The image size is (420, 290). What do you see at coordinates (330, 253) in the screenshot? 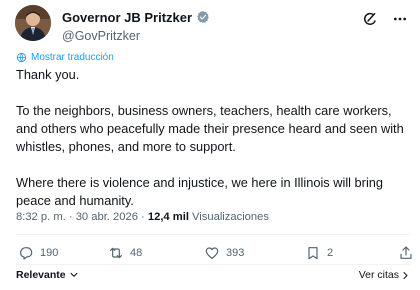
I see `bookmark-count: 2` at bounding box center [330, 253].